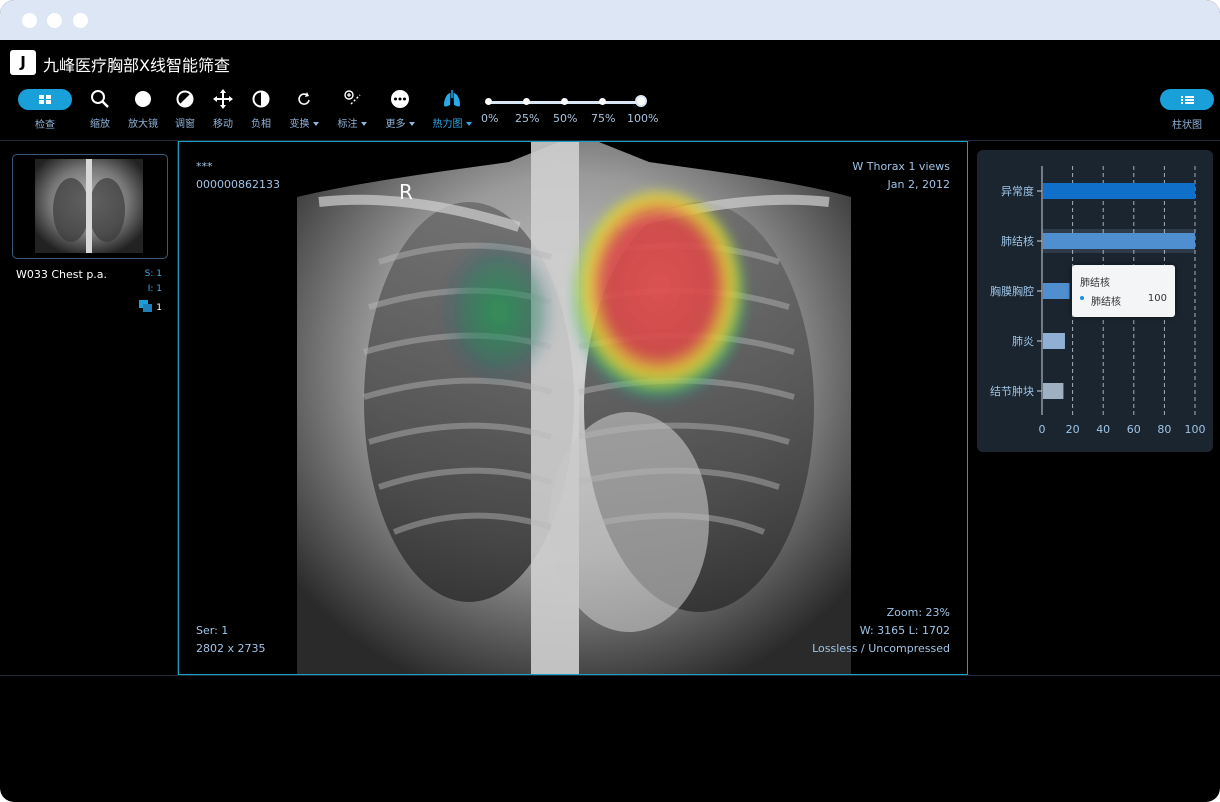  I want to click on transform-tool: 变换, so click(304, 110).